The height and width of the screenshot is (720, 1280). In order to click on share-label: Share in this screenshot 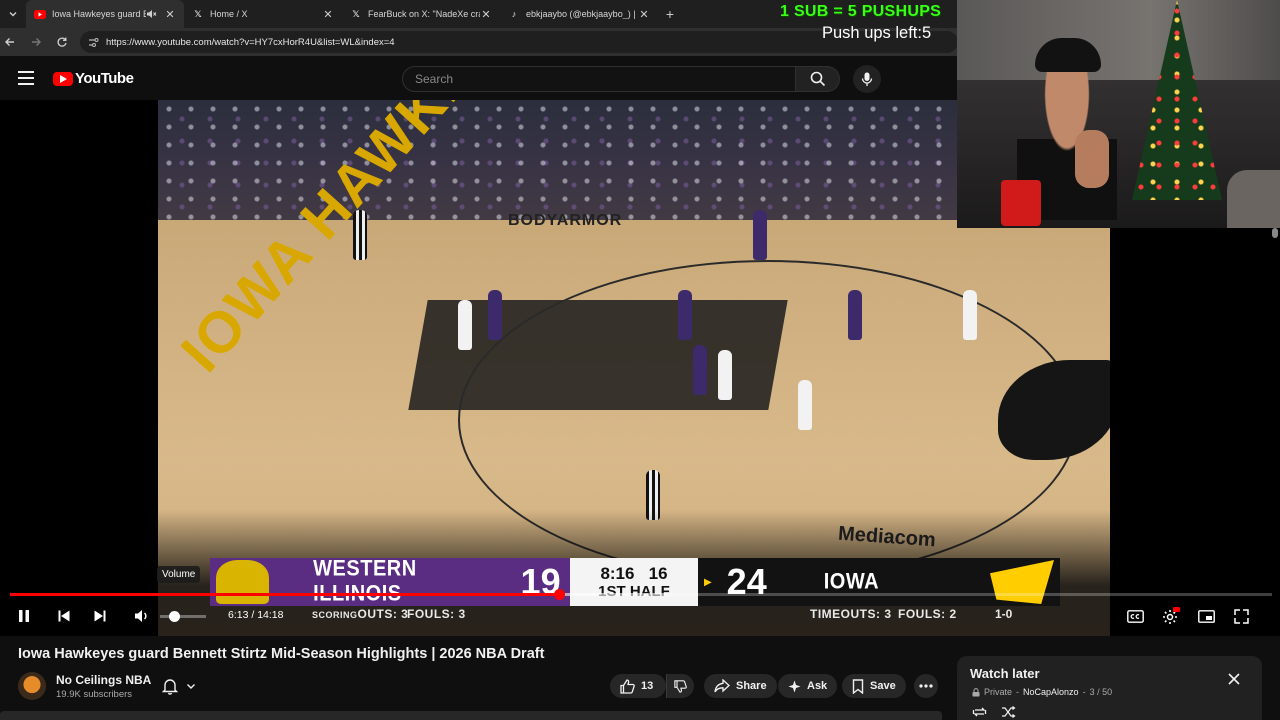, I will do `click(751, 686)`.